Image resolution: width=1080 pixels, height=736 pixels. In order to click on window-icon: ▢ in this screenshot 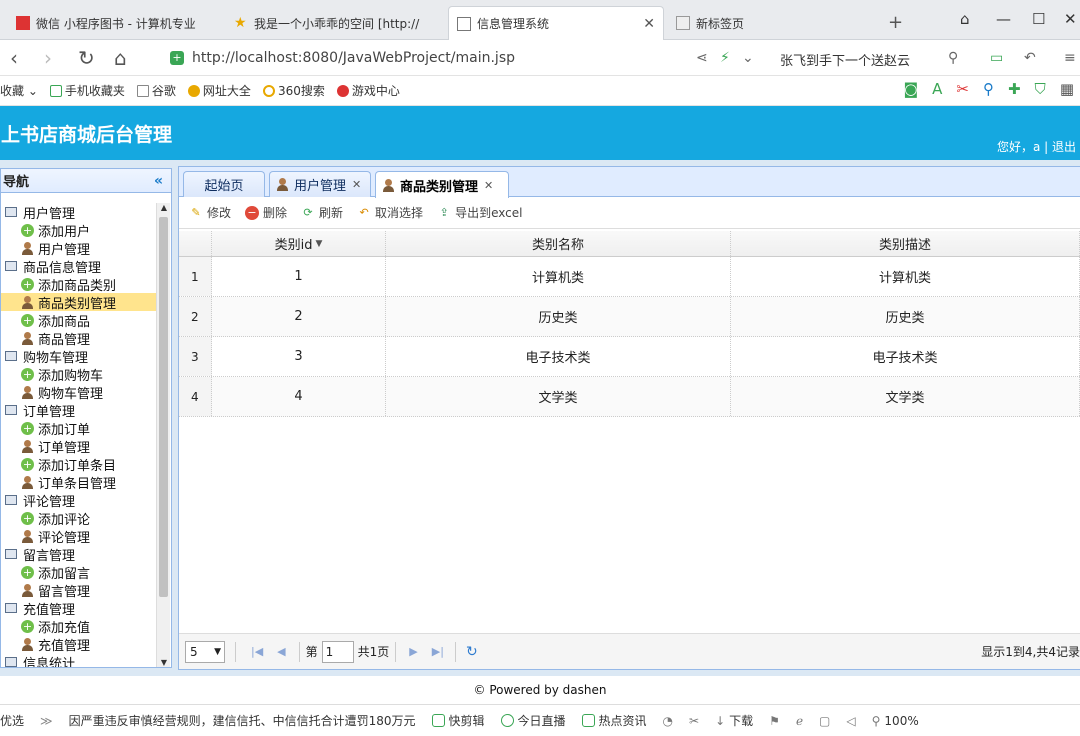, I will do `click(824, 721)`.